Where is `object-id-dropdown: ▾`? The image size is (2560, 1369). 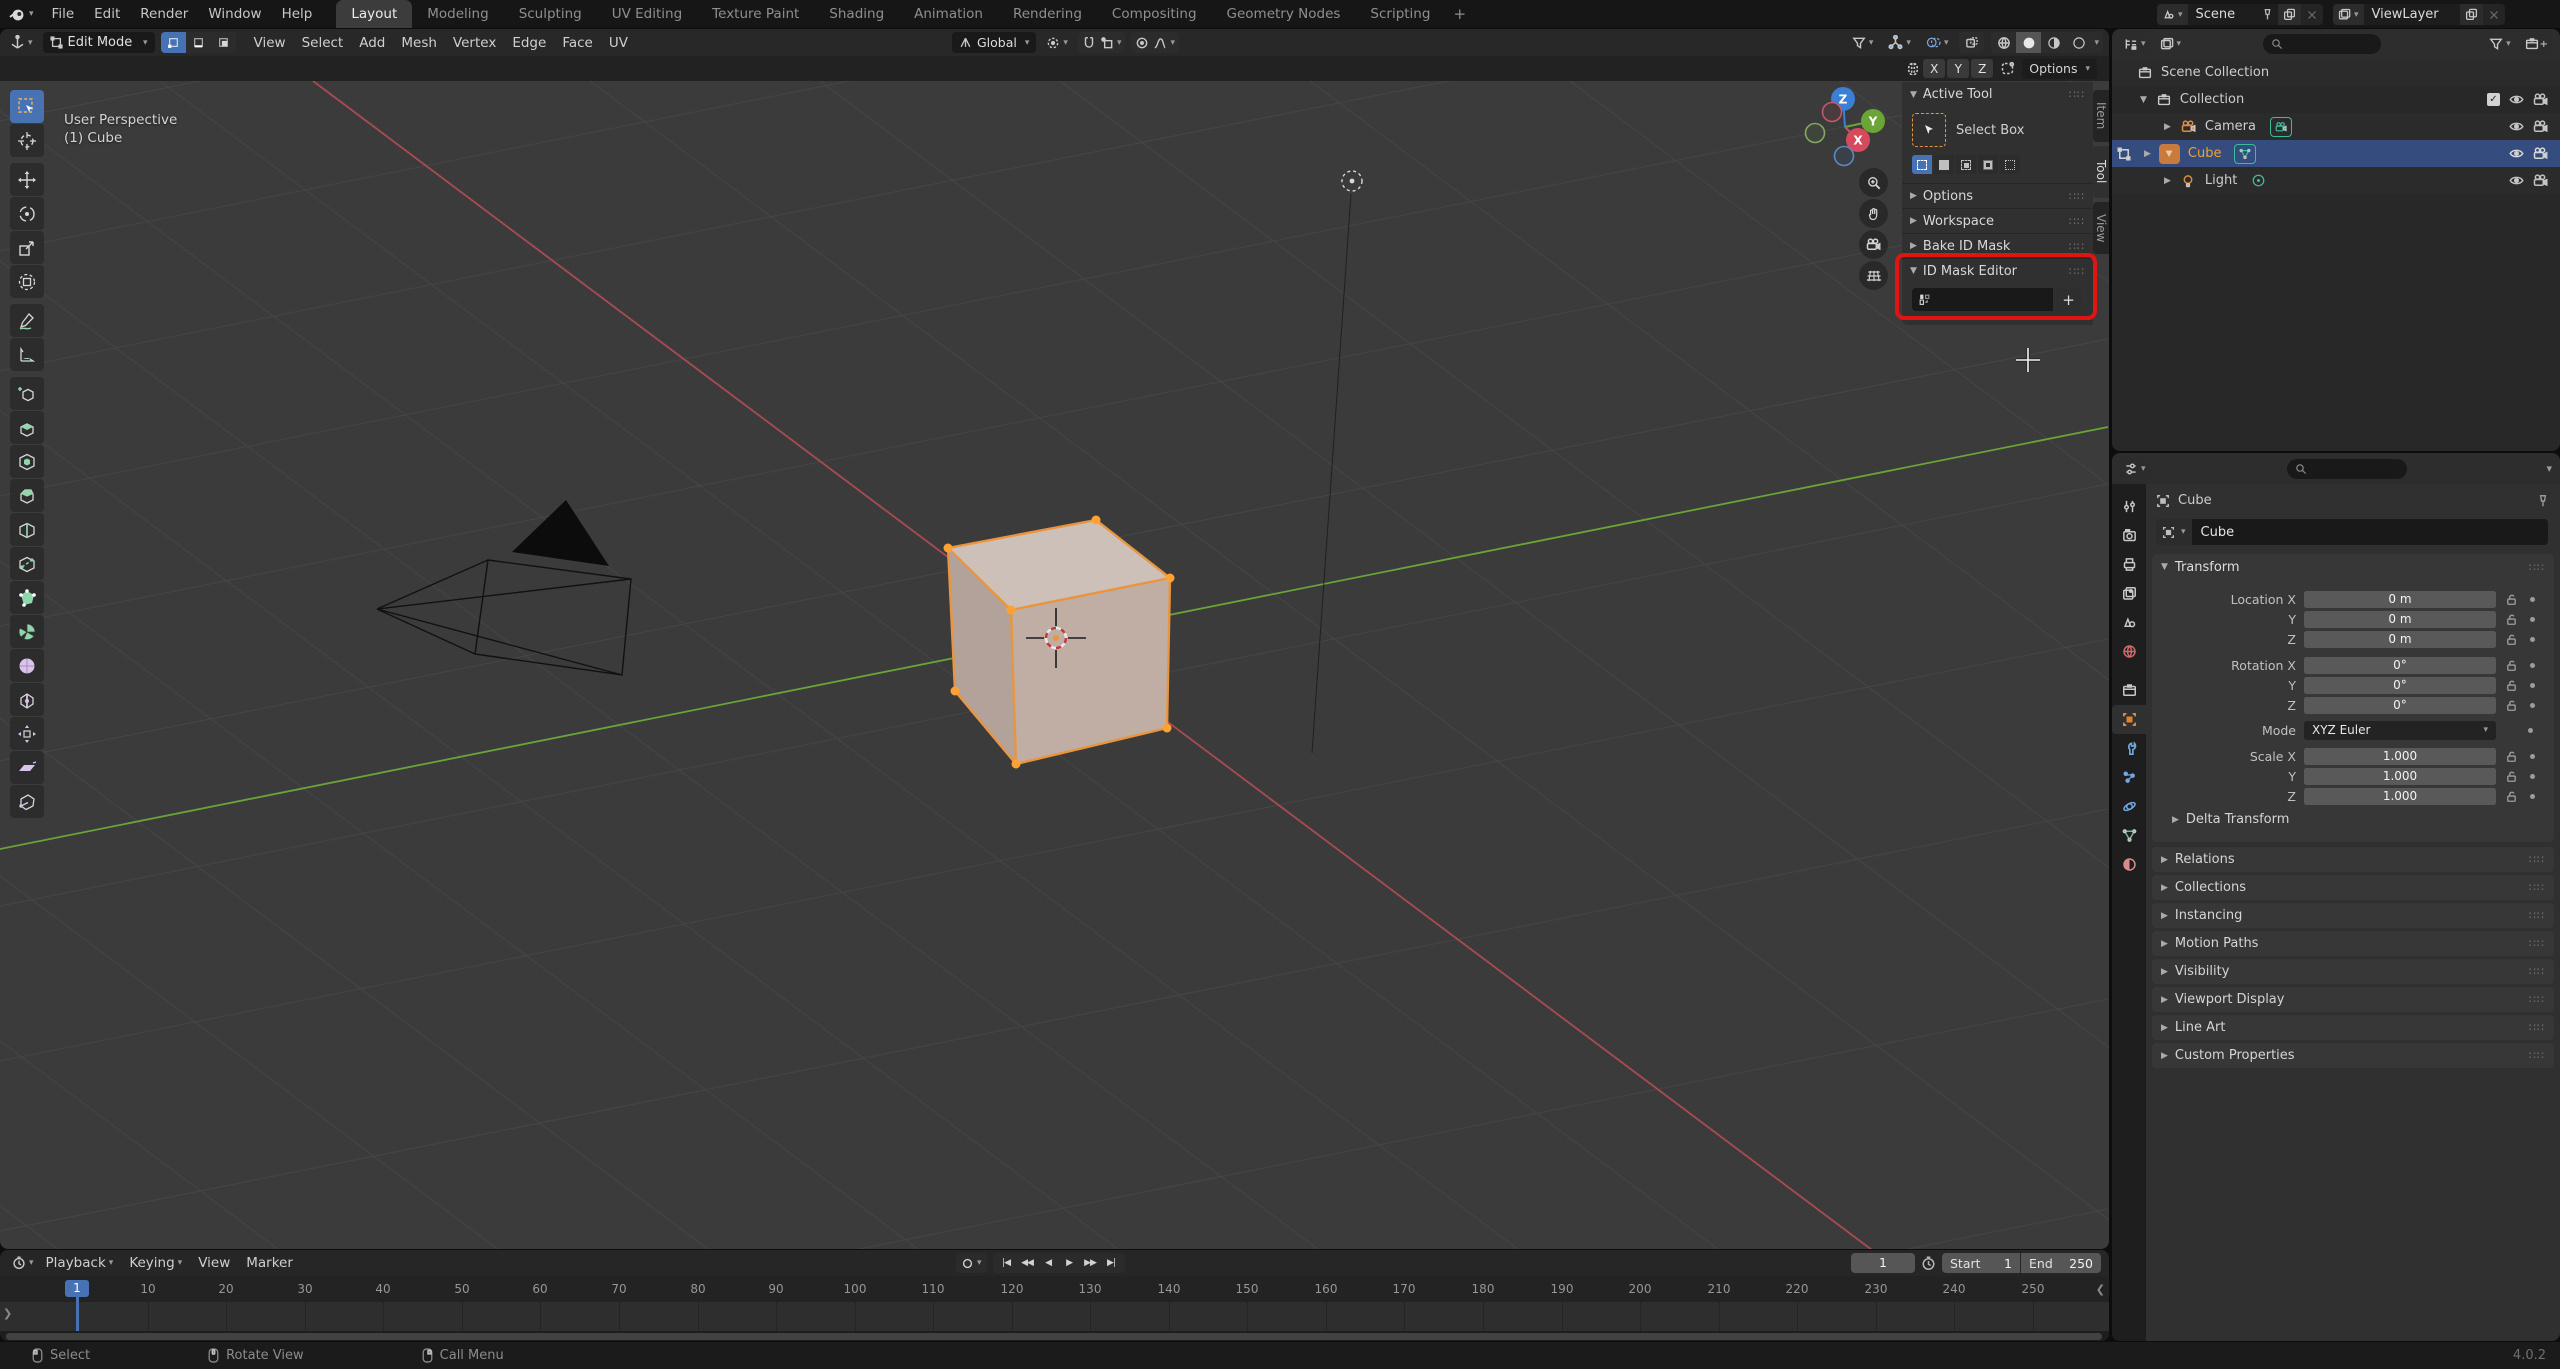 object-id-dropdown: ▾ is located at coordinates (2174, 532).